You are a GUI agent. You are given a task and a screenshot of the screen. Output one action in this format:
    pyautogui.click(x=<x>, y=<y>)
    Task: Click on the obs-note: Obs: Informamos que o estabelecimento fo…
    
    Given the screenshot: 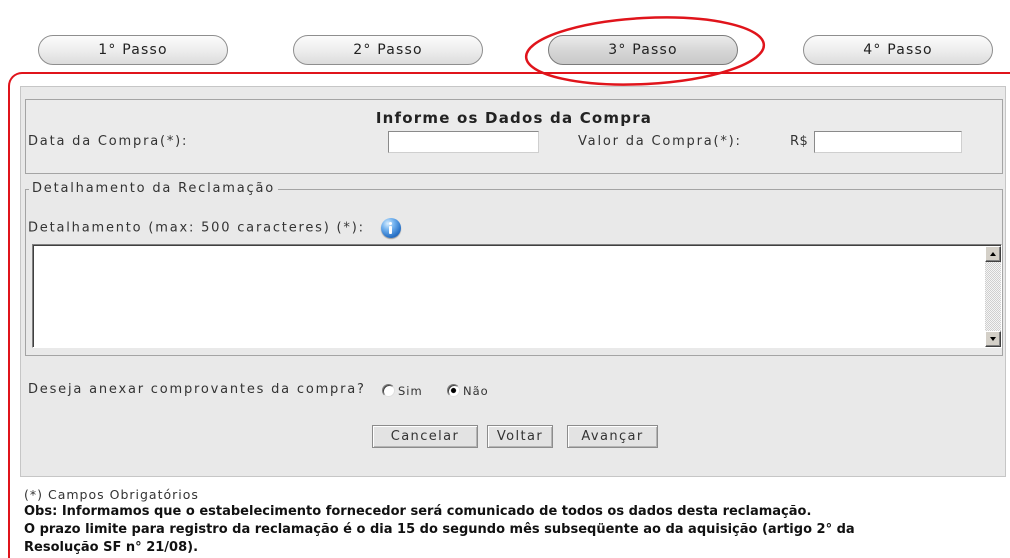 What is the action you would take?
    pyautogui.click(x=418, y=511)
    